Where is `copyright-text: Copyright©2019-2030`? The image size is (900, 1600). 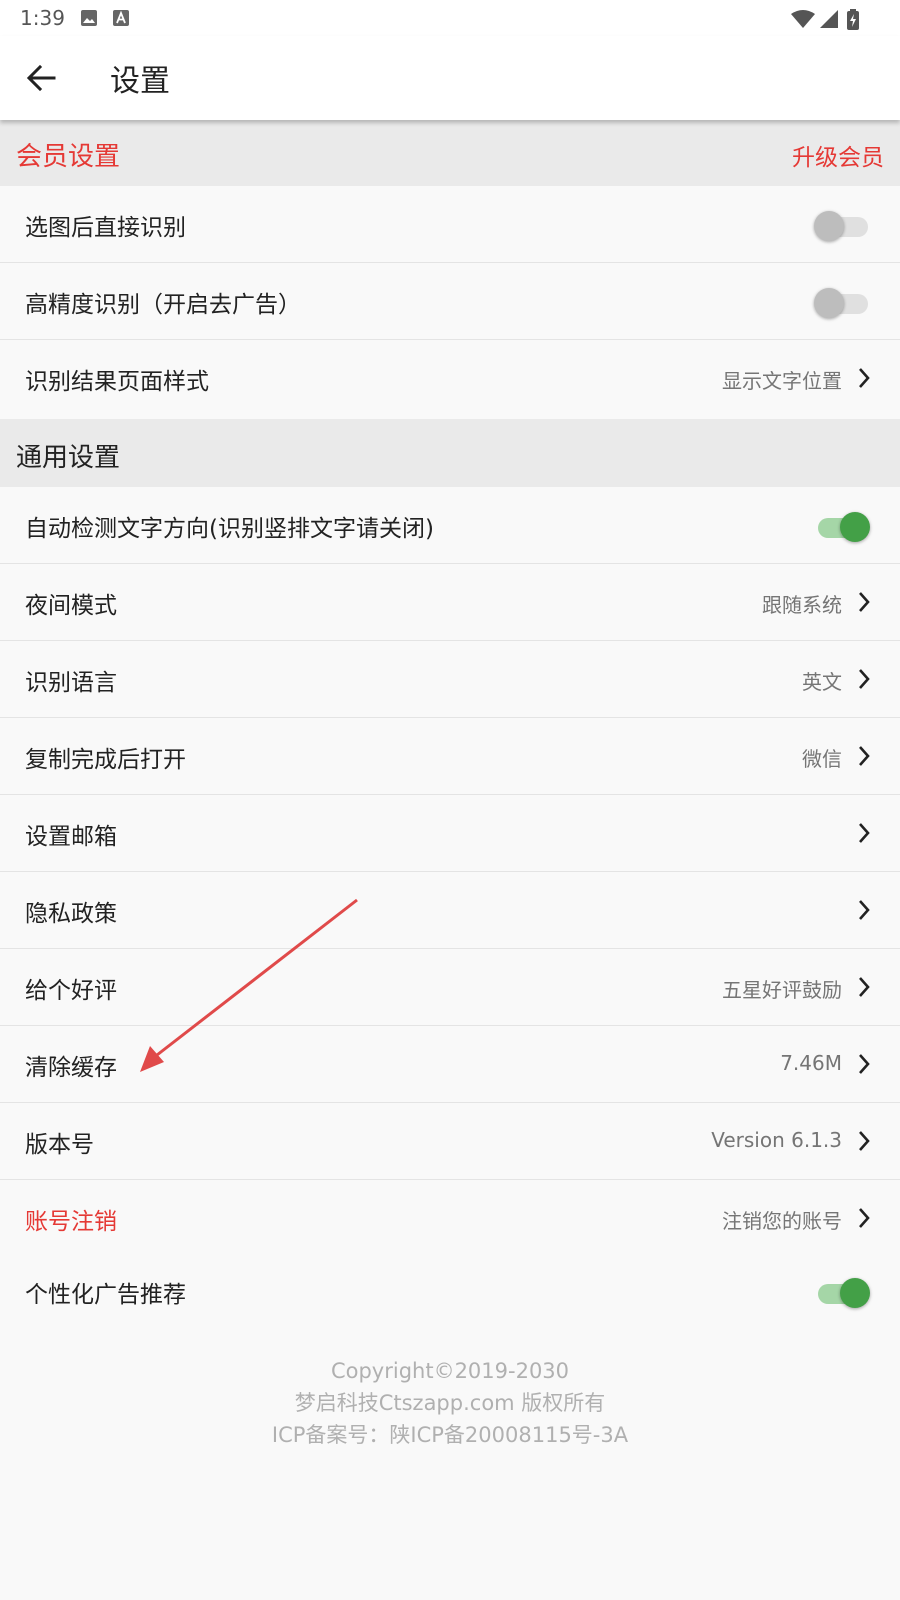
copyright-text: Copyright©2019-2030 is located at coordinates (450, 1371).